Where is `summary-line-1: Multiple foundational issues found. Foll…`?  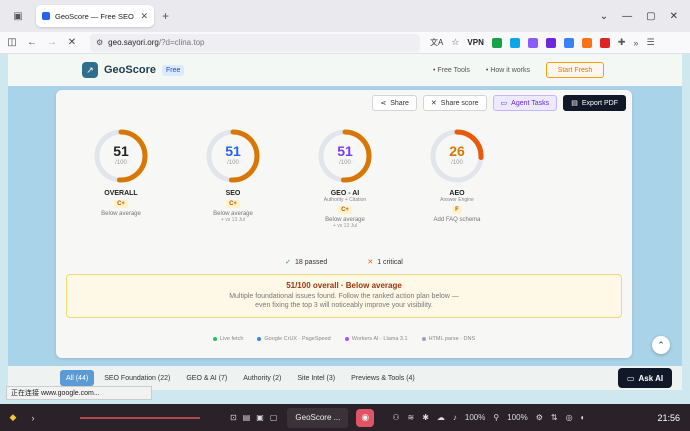 summary-line-1: Multiple foundational issues found. Foll… is located at coordinates (344, 296).